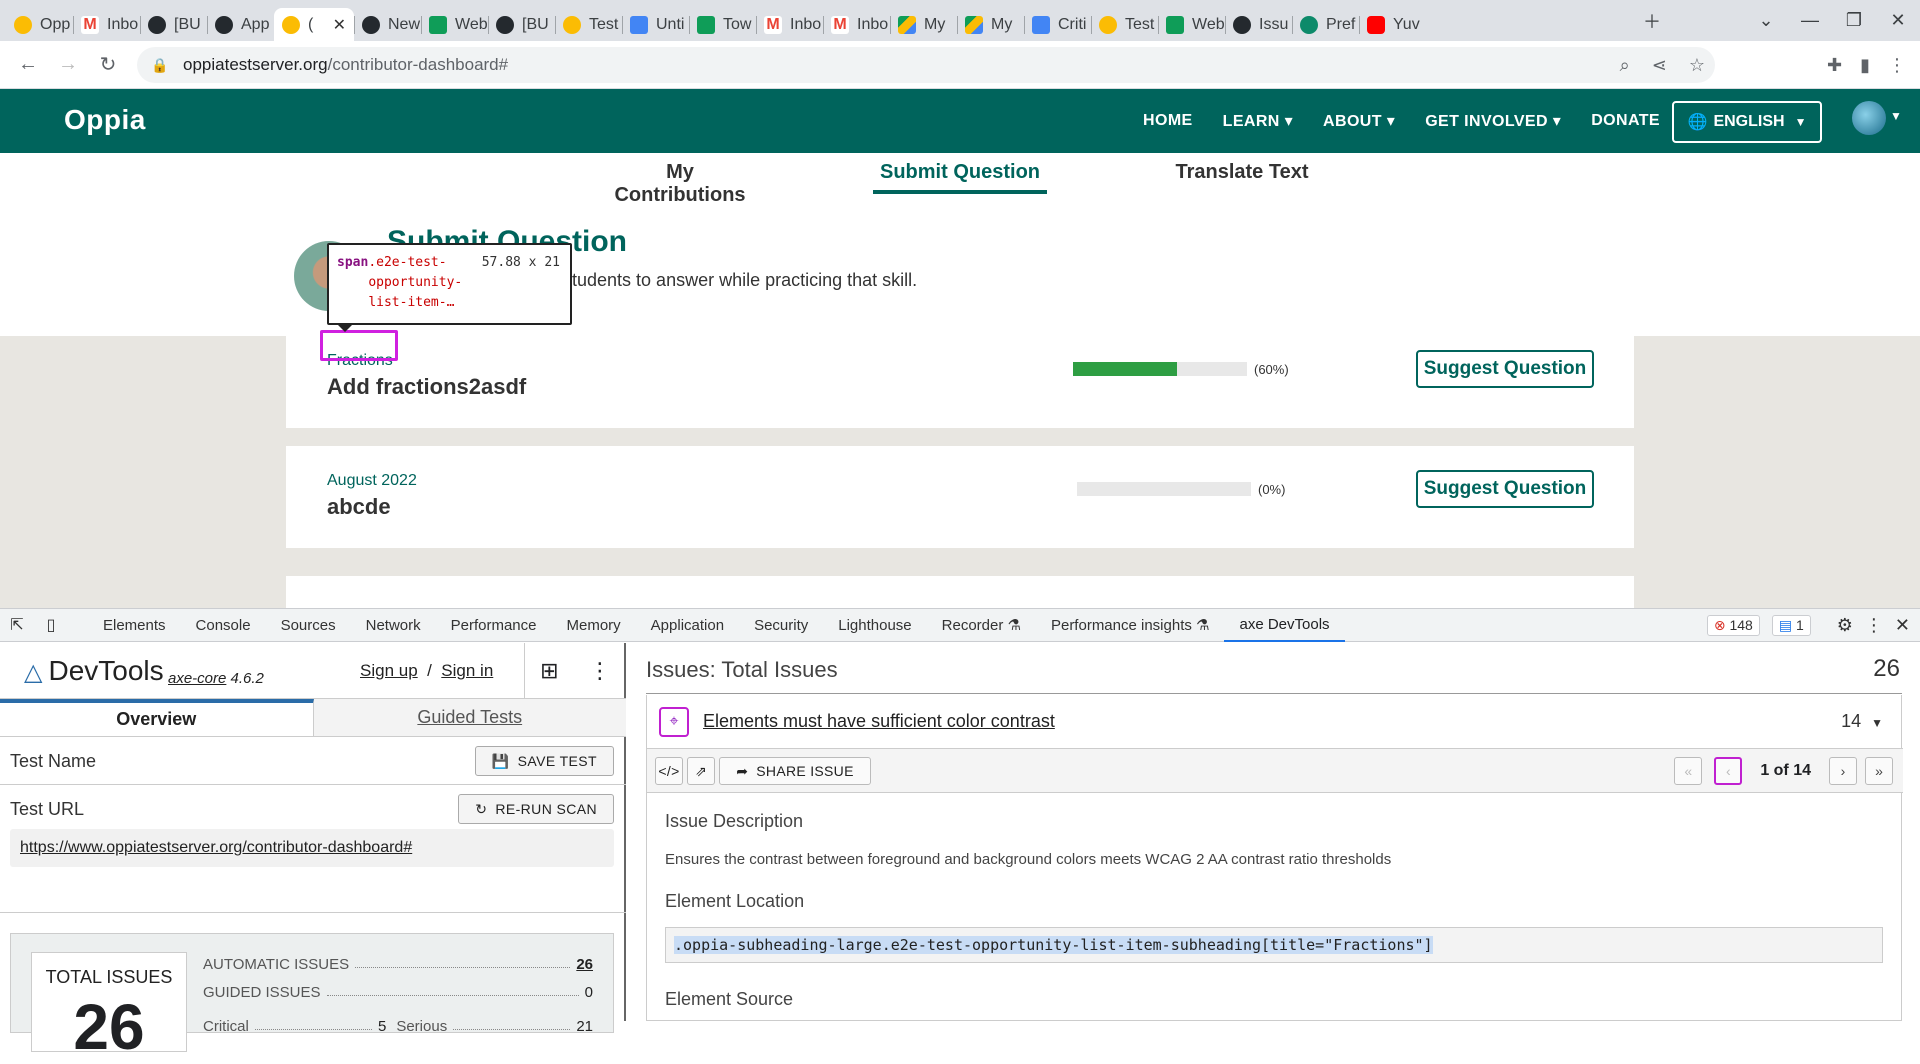  I want to click on nav-link: HOME, so click(1168, 121).